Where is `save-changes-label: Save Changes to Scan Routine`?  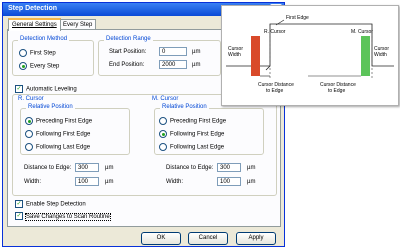 save-changes-label: Save Changes to Scan Routine is located at coordinates (68, 216).